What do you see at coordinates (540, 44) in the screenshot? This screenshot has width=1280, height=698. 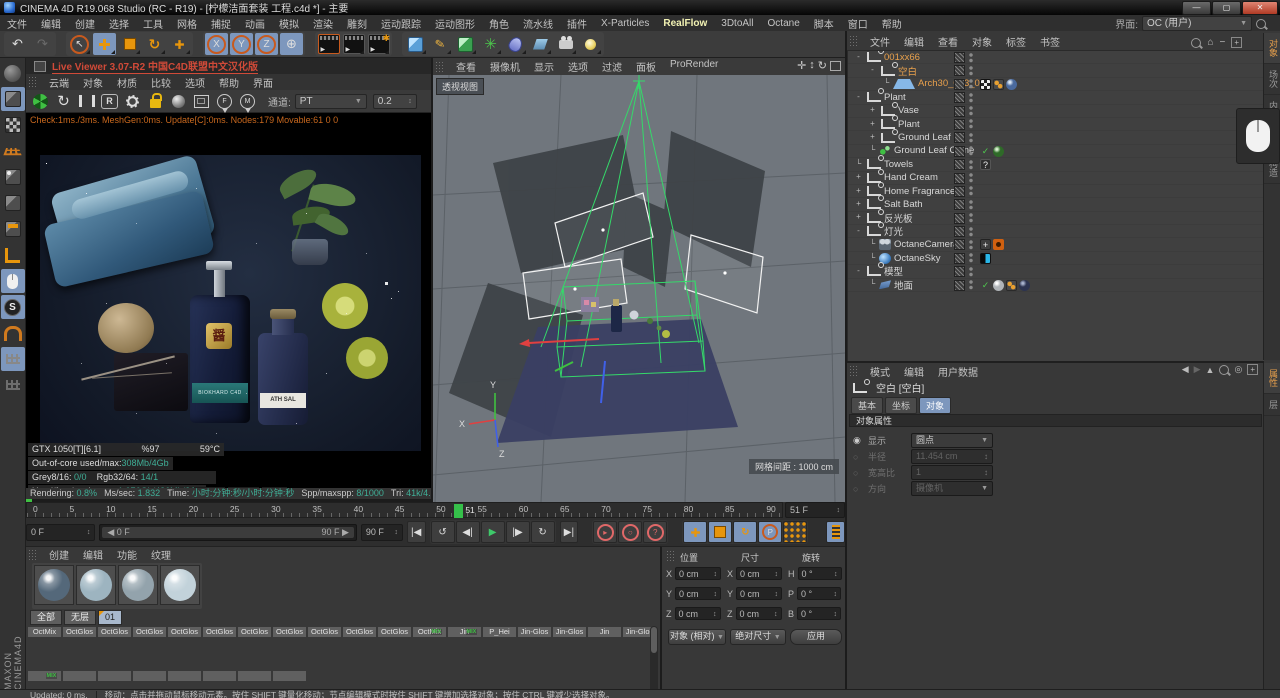 I see `add-environment-button` at bounding box center [540, 44].